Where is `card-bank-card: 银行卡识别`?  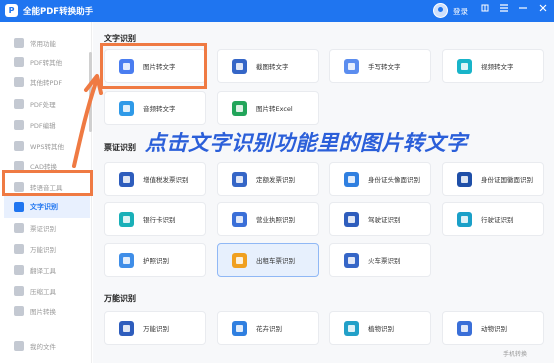 card-bank-card: 银行卡识别 is located at coordinates (155, 219).